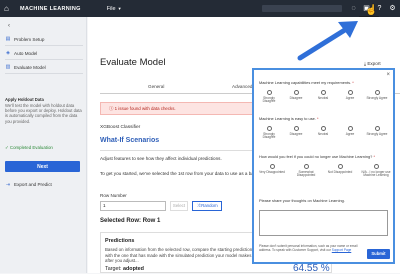  I want to click on target-row: Target: adopted, so click(124, 269).